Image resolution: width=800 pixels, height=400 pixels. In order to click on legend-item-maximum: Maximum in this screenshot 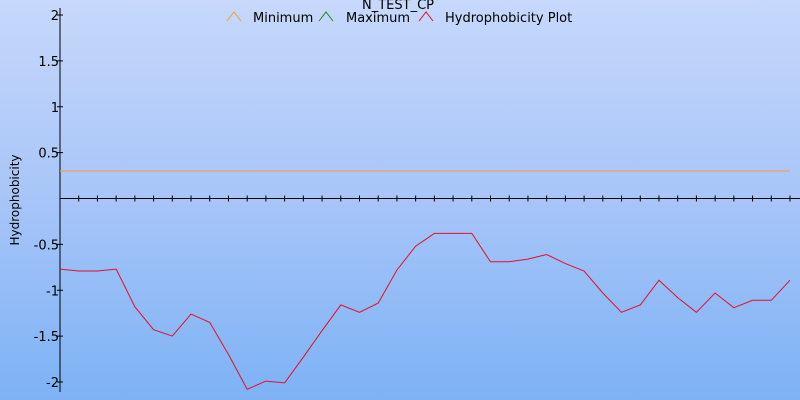, I will do `click(364, 18)`.